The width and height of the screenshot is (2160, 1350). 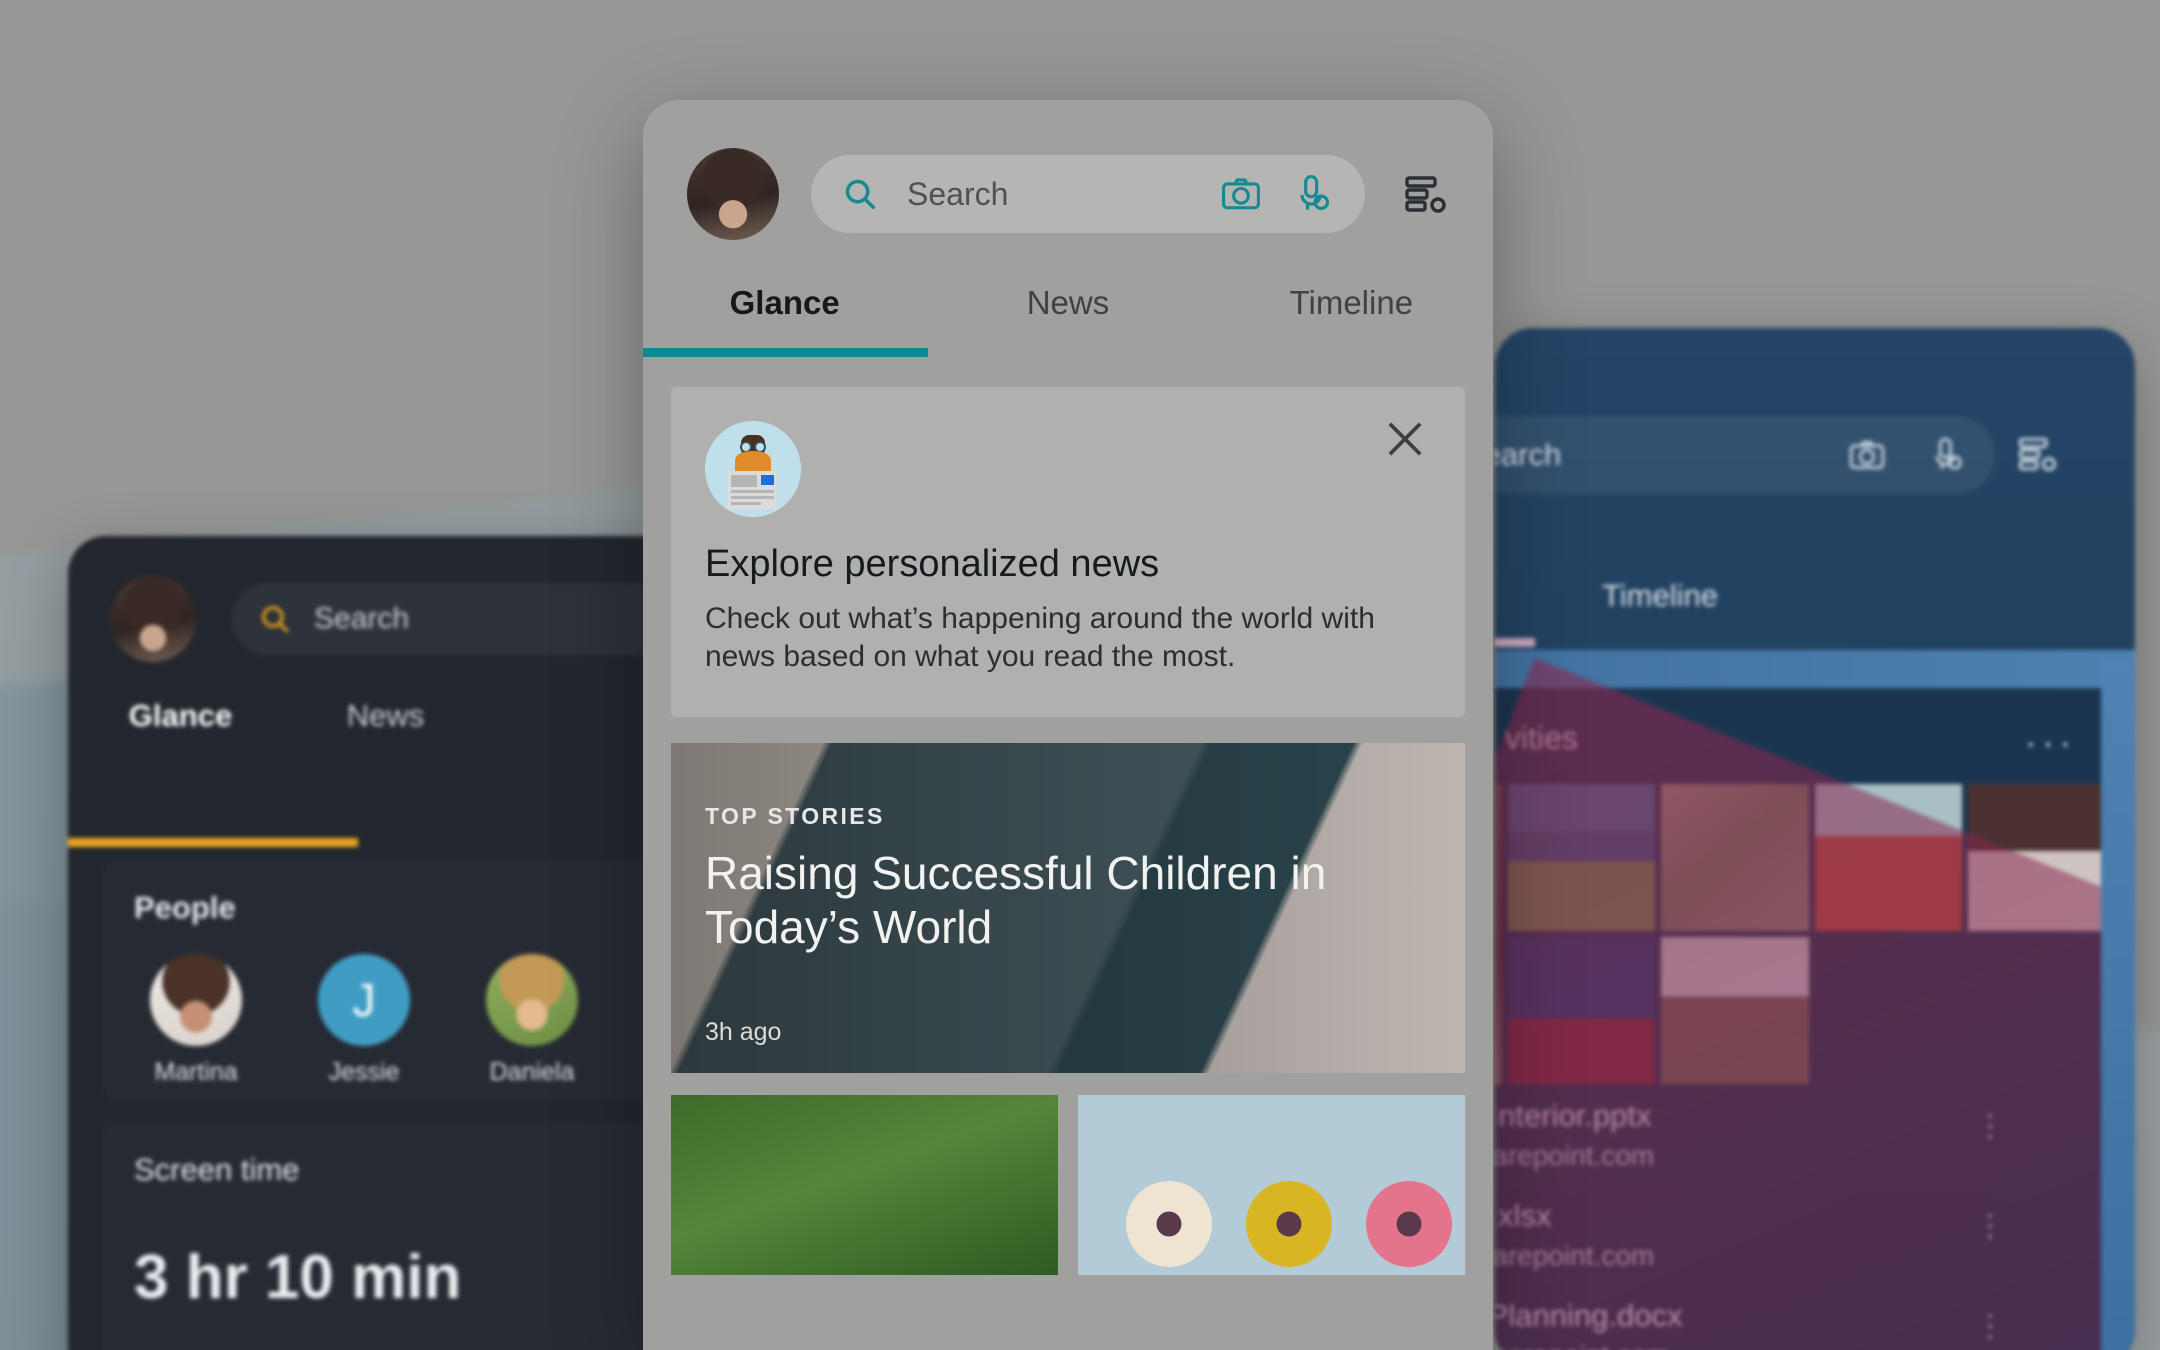 I want to click on list-item: ng.xlsx .sharepoint.com ⋮, so click(x=1815, y=1248).